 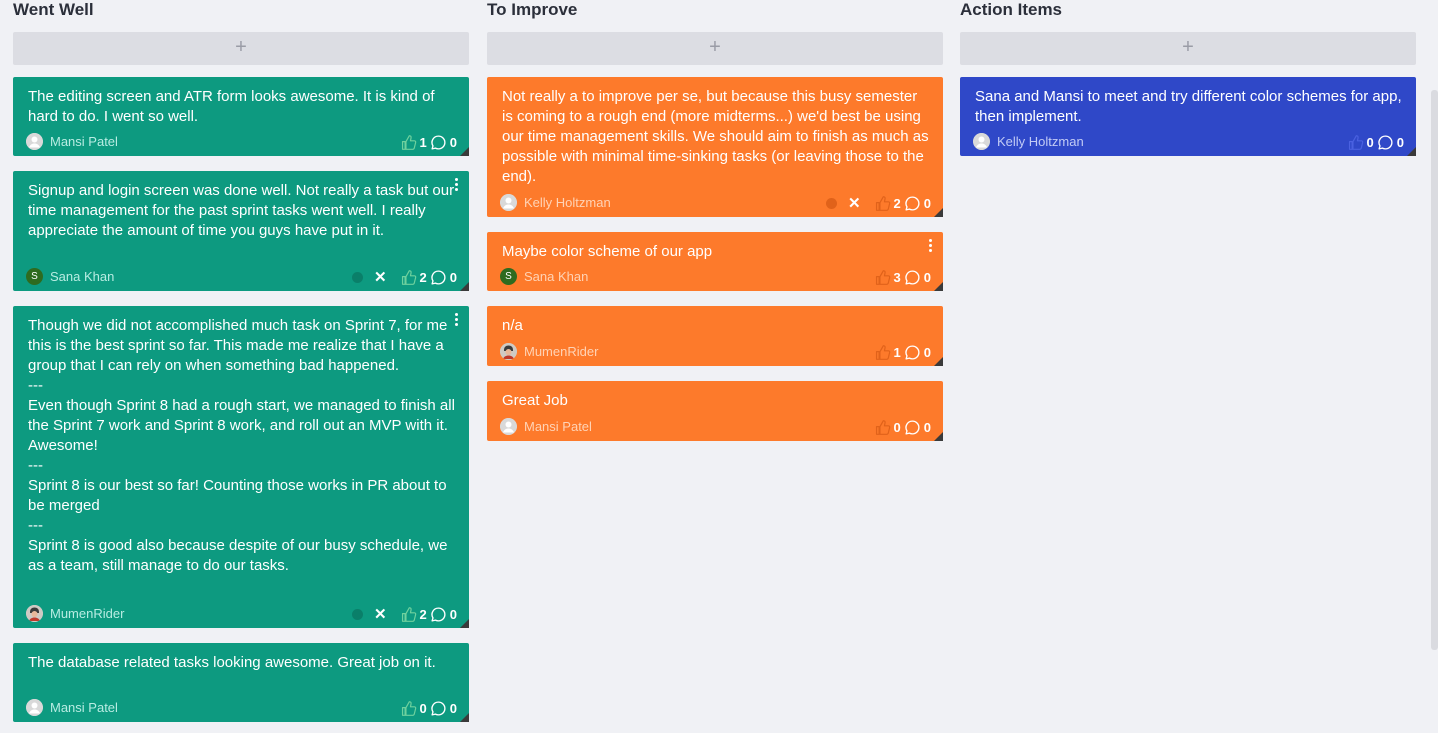 What do you see at coordinates (34, 276) in the screenshot?
I see `avatar: S` at bounding box center [34, 276].